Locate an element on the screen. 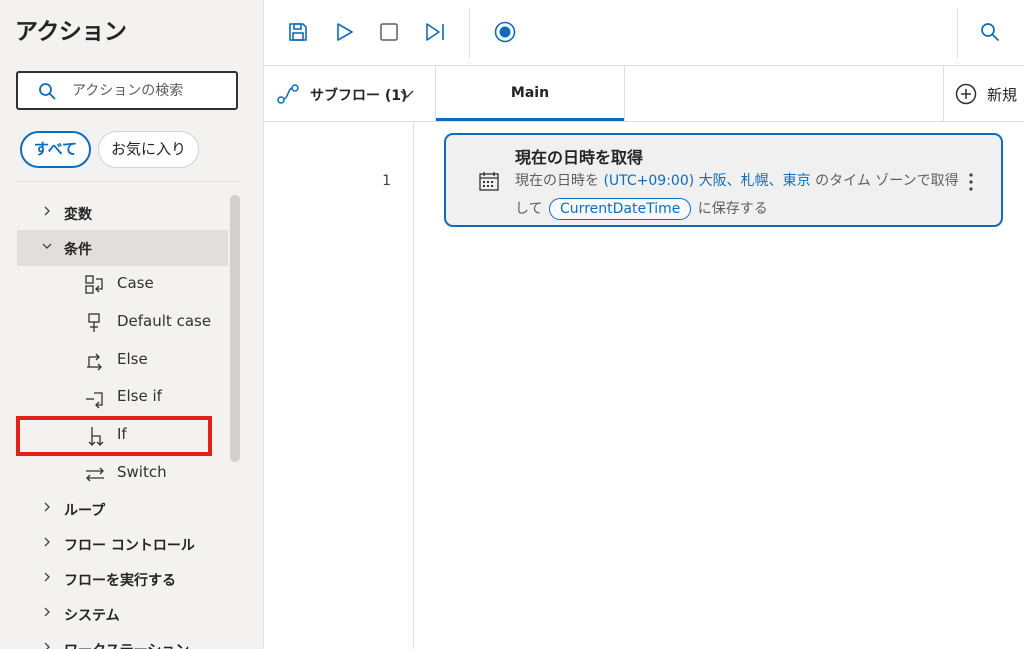  tree-group-variables: 変数 is located at coordinates (122, 213).